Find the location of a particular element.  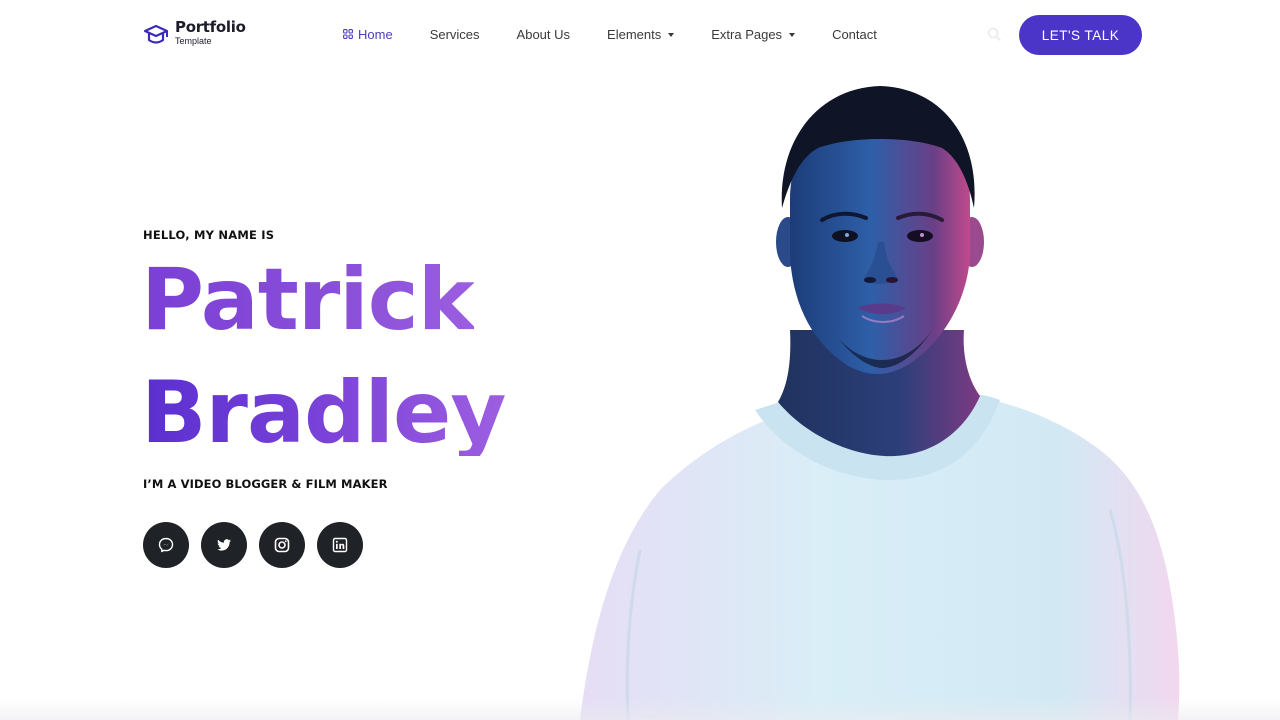

linkedin-icon is located at coordinates (340, 545).